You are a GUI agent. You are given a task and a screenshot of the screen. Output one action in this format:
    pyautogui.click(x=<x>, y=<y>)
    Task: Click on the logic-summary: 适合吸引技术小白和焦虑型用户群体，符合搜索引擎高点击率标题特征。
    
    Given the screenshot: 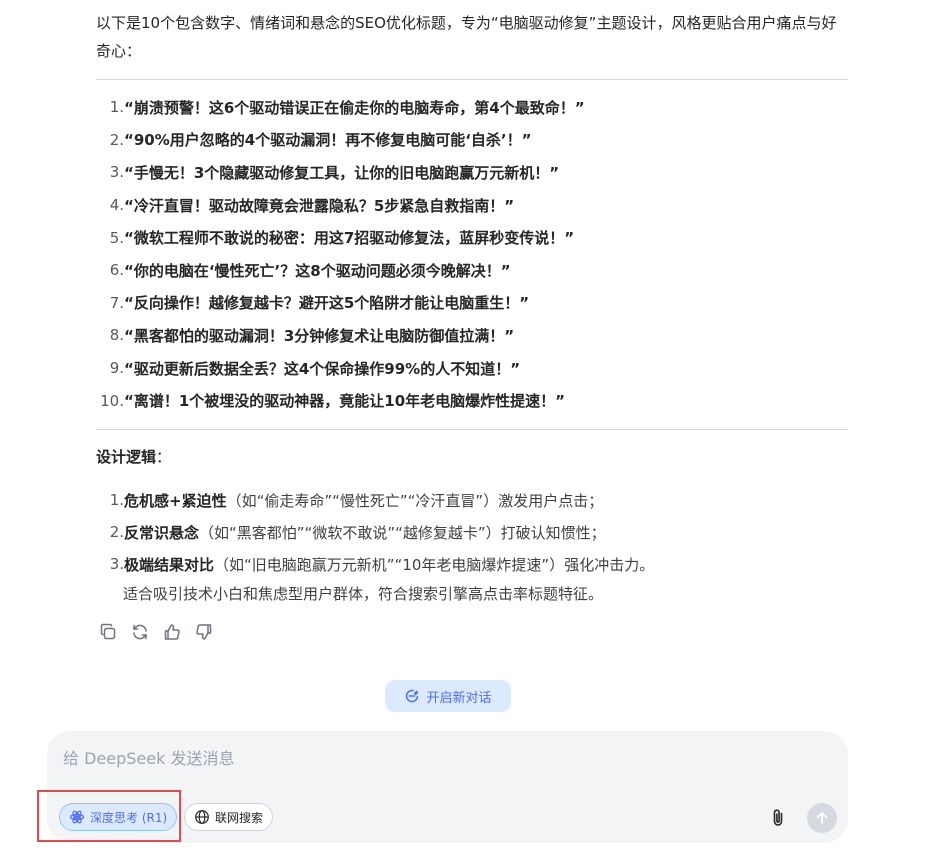 What is the action you would take?
    pyautogui.click(x=363, y=594)
    